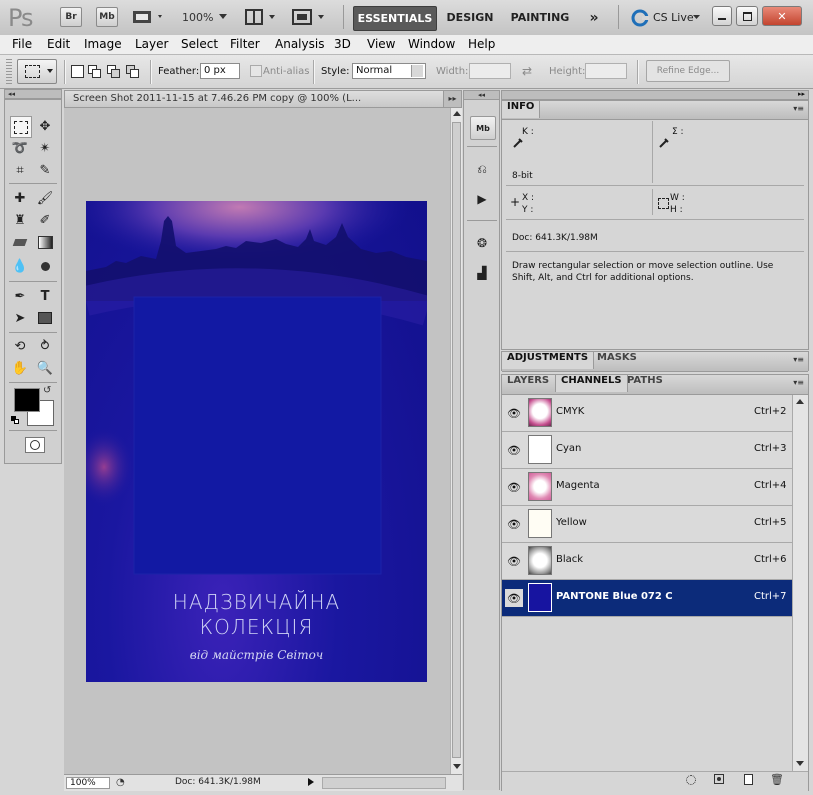 The image size is (813, 795). I want to click on new-selection-icon, so click(77, 71).